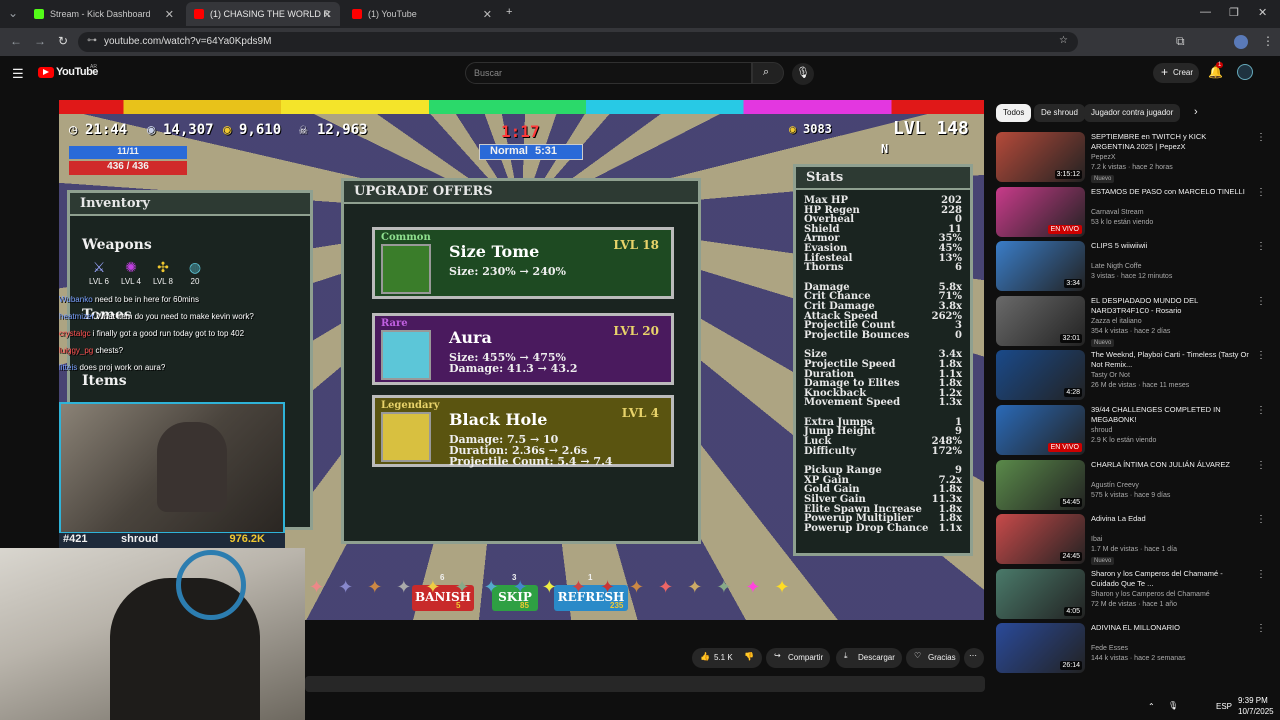  What do you see at coordinates (1040, 266) in the screenshot?
I see `video-thumbnail: 3:34` at bounding box center [1040, 266].